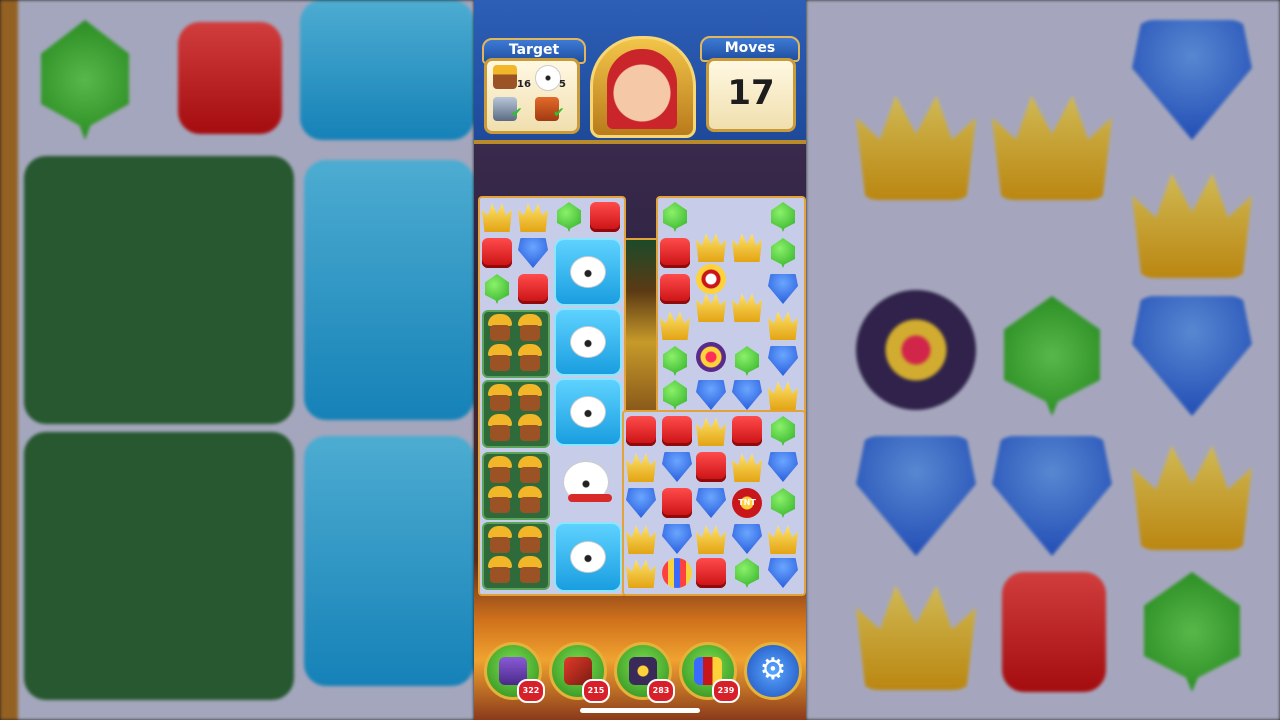  I want to click on hammer-booster-button: 322, so click(514, 672).